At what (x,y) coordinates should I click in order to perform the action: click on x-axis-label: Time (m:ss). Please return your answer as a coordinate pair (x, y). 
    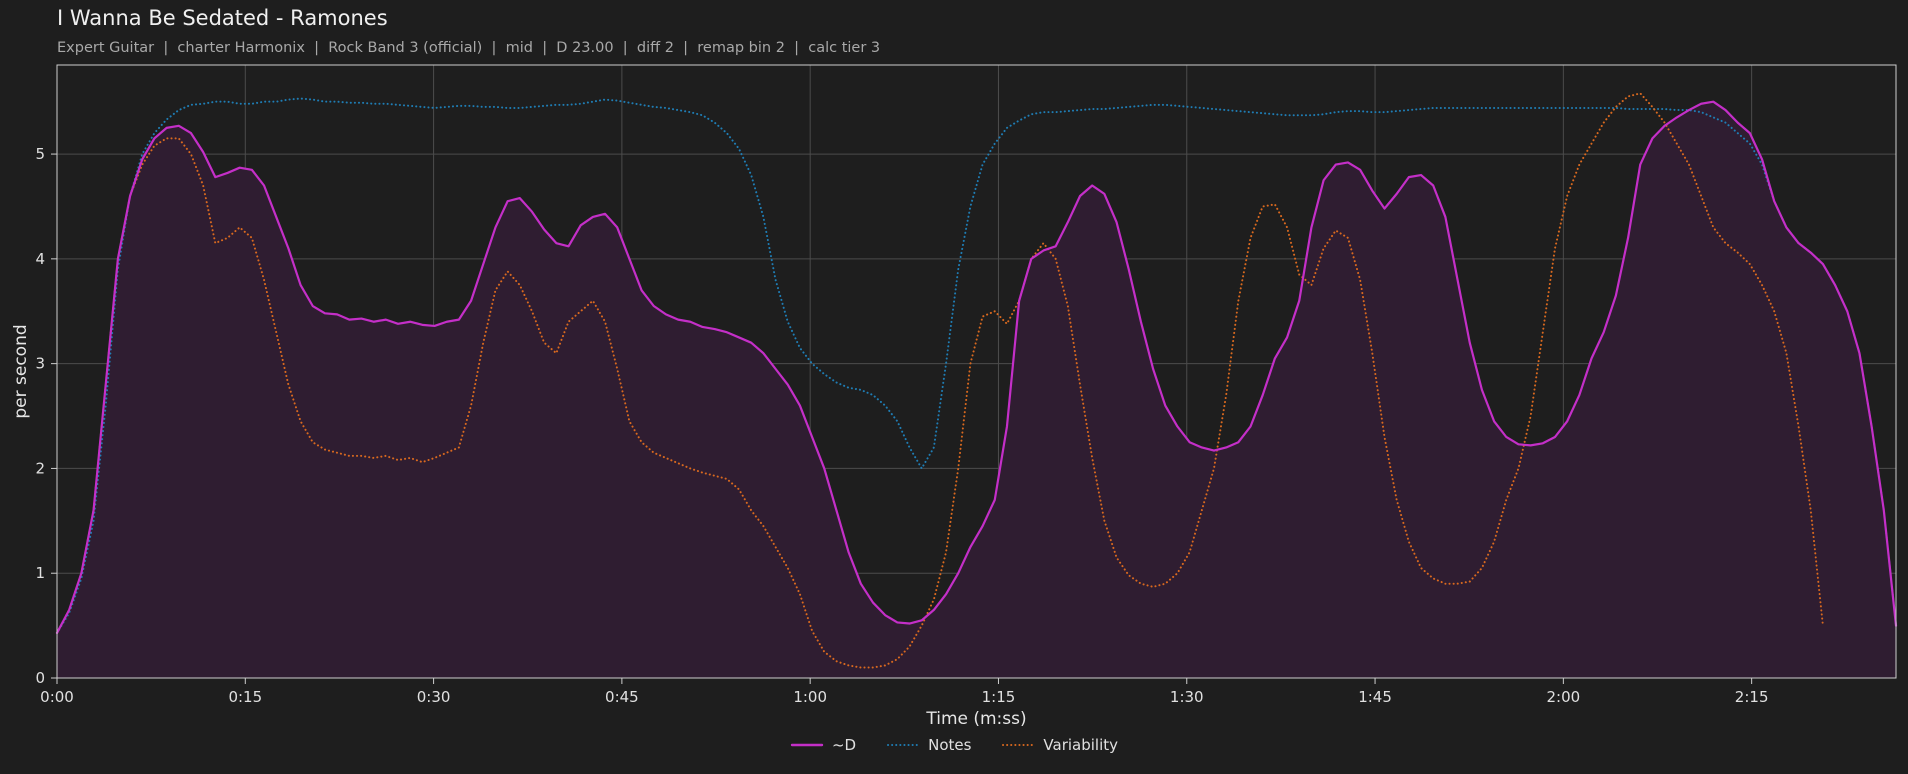
    Looking at the image, I should click on (975, 719).